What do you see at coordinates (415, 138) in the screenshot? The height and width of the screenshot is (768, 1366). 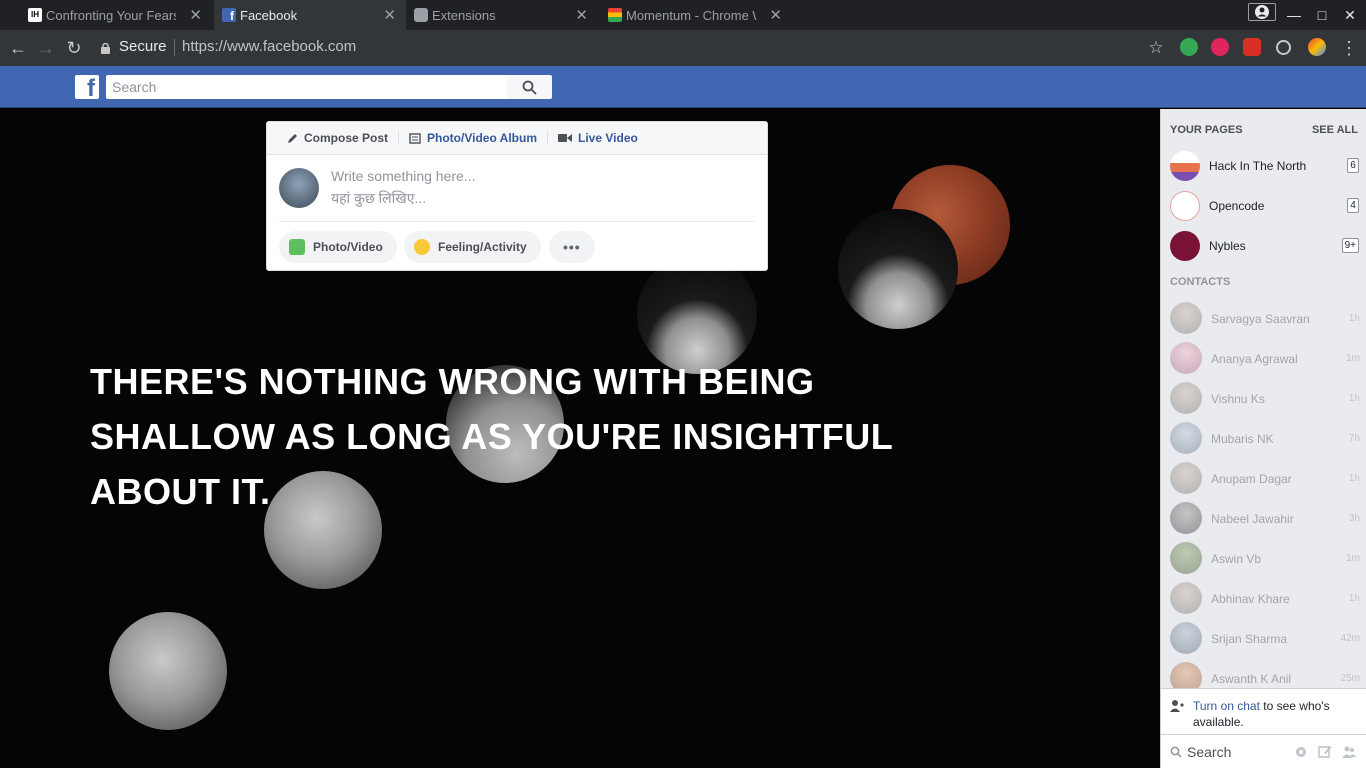 I see `album-icon` at bounding box center [415, 138].